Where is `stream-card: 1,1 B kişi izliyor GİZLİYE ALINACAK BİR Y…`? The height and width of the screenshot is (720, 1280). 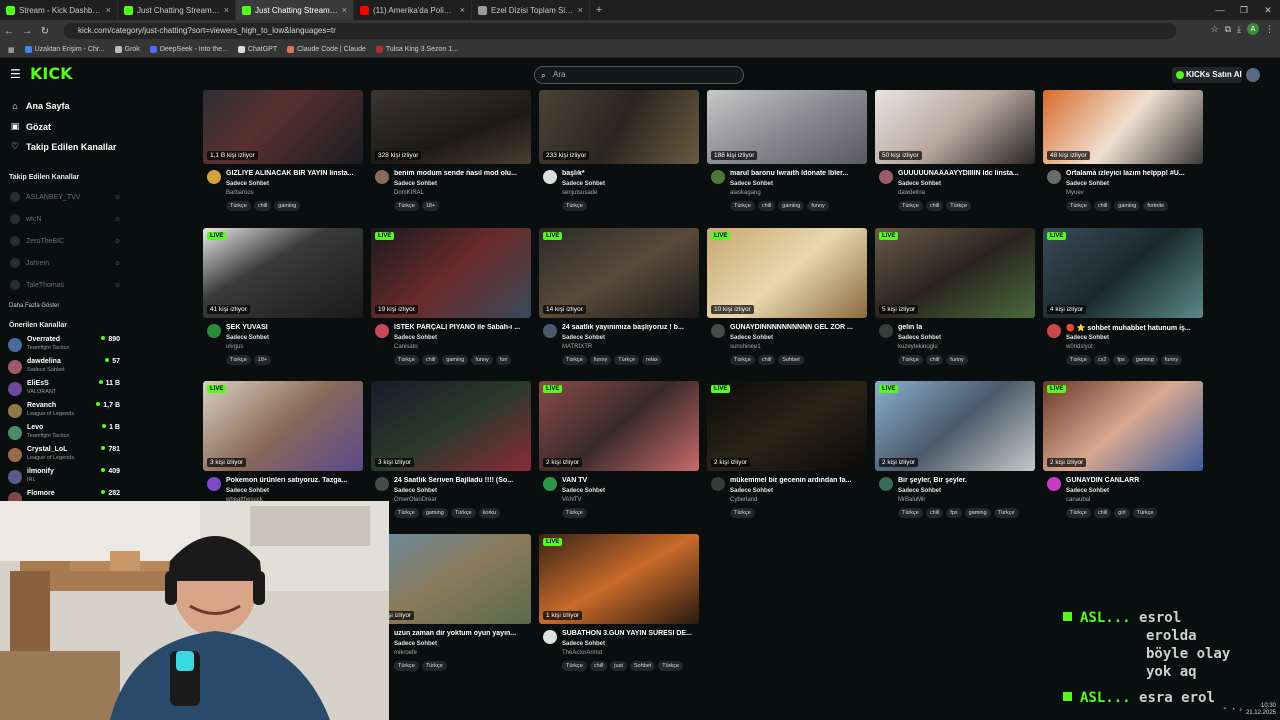
stream-card: 1,1 B kişi izliyor GİZLİYE ALINACAK BİR Y… is located at coordinates (283, 148).